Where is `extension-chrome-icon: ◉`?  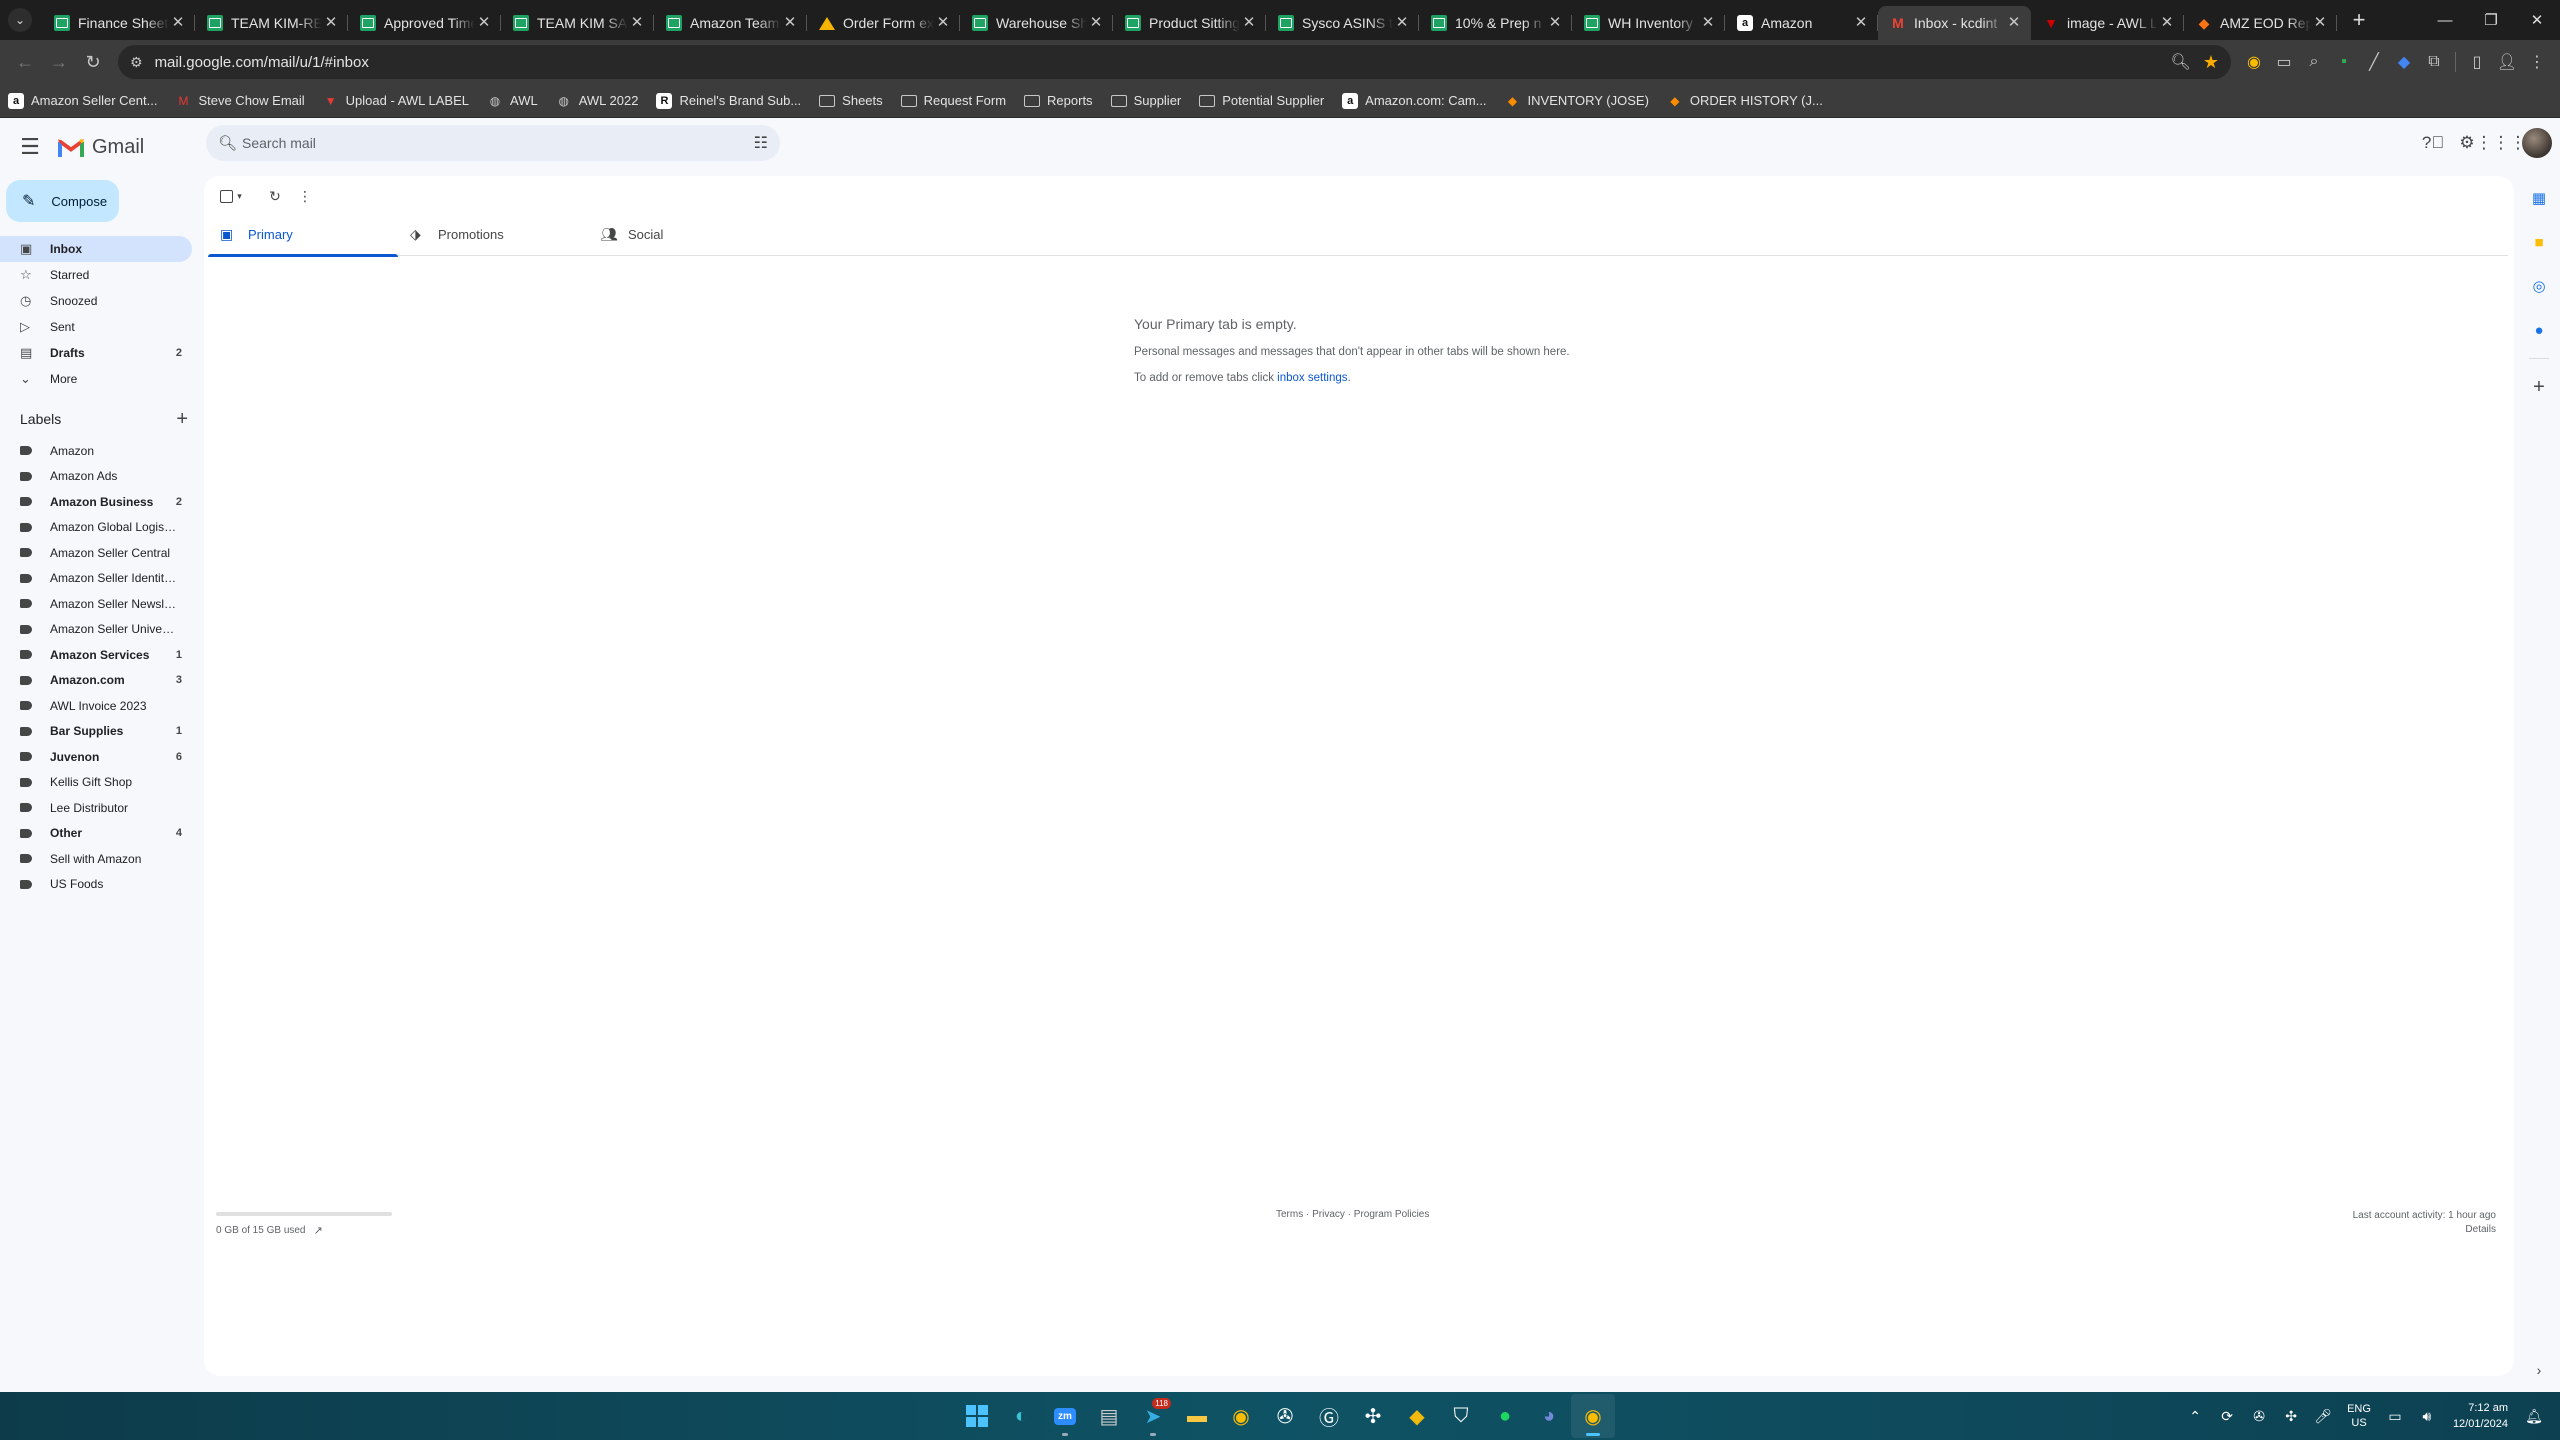
extension-chrome-icon: ◉ is located at coordinates (2254, 62).